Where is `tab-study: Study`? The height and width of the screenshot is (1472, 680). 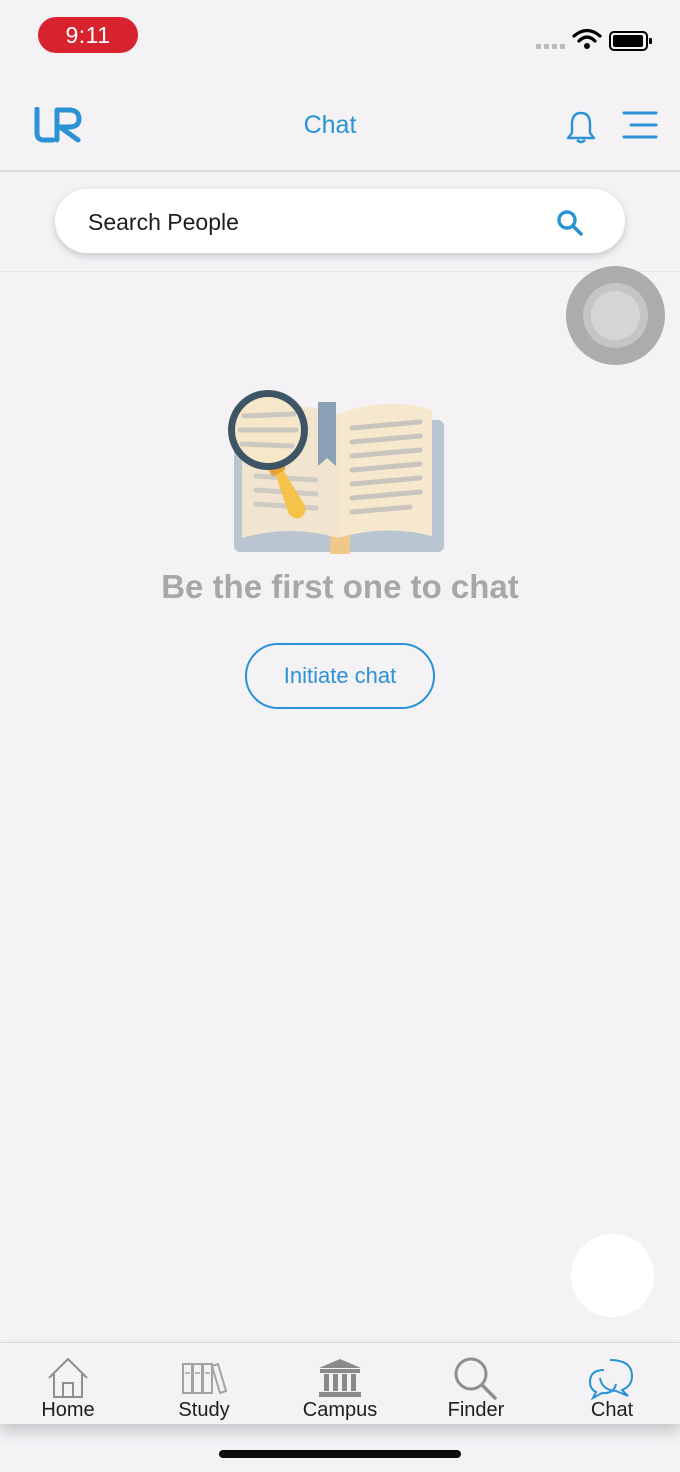
tab-study: Study is located at coordinates (204, 1384).